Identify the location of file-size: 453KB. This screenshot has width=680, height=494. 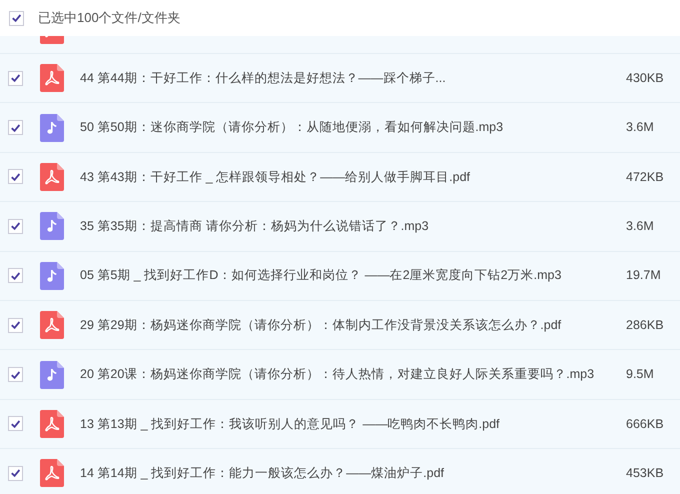
(645, 473).